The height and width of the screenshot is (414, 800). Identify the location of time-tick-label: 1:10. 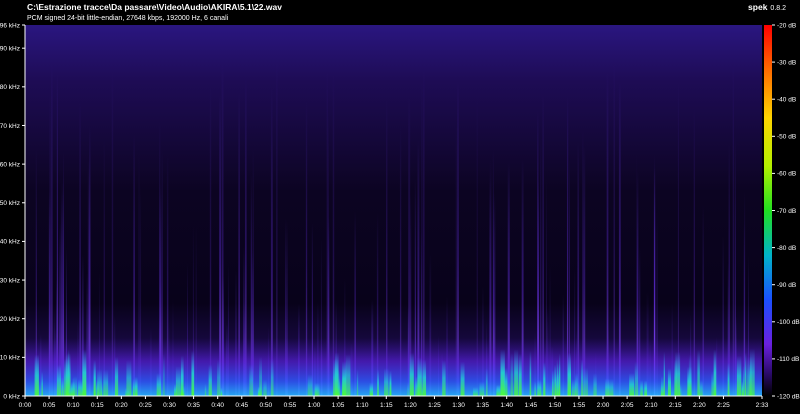
(362, 405).